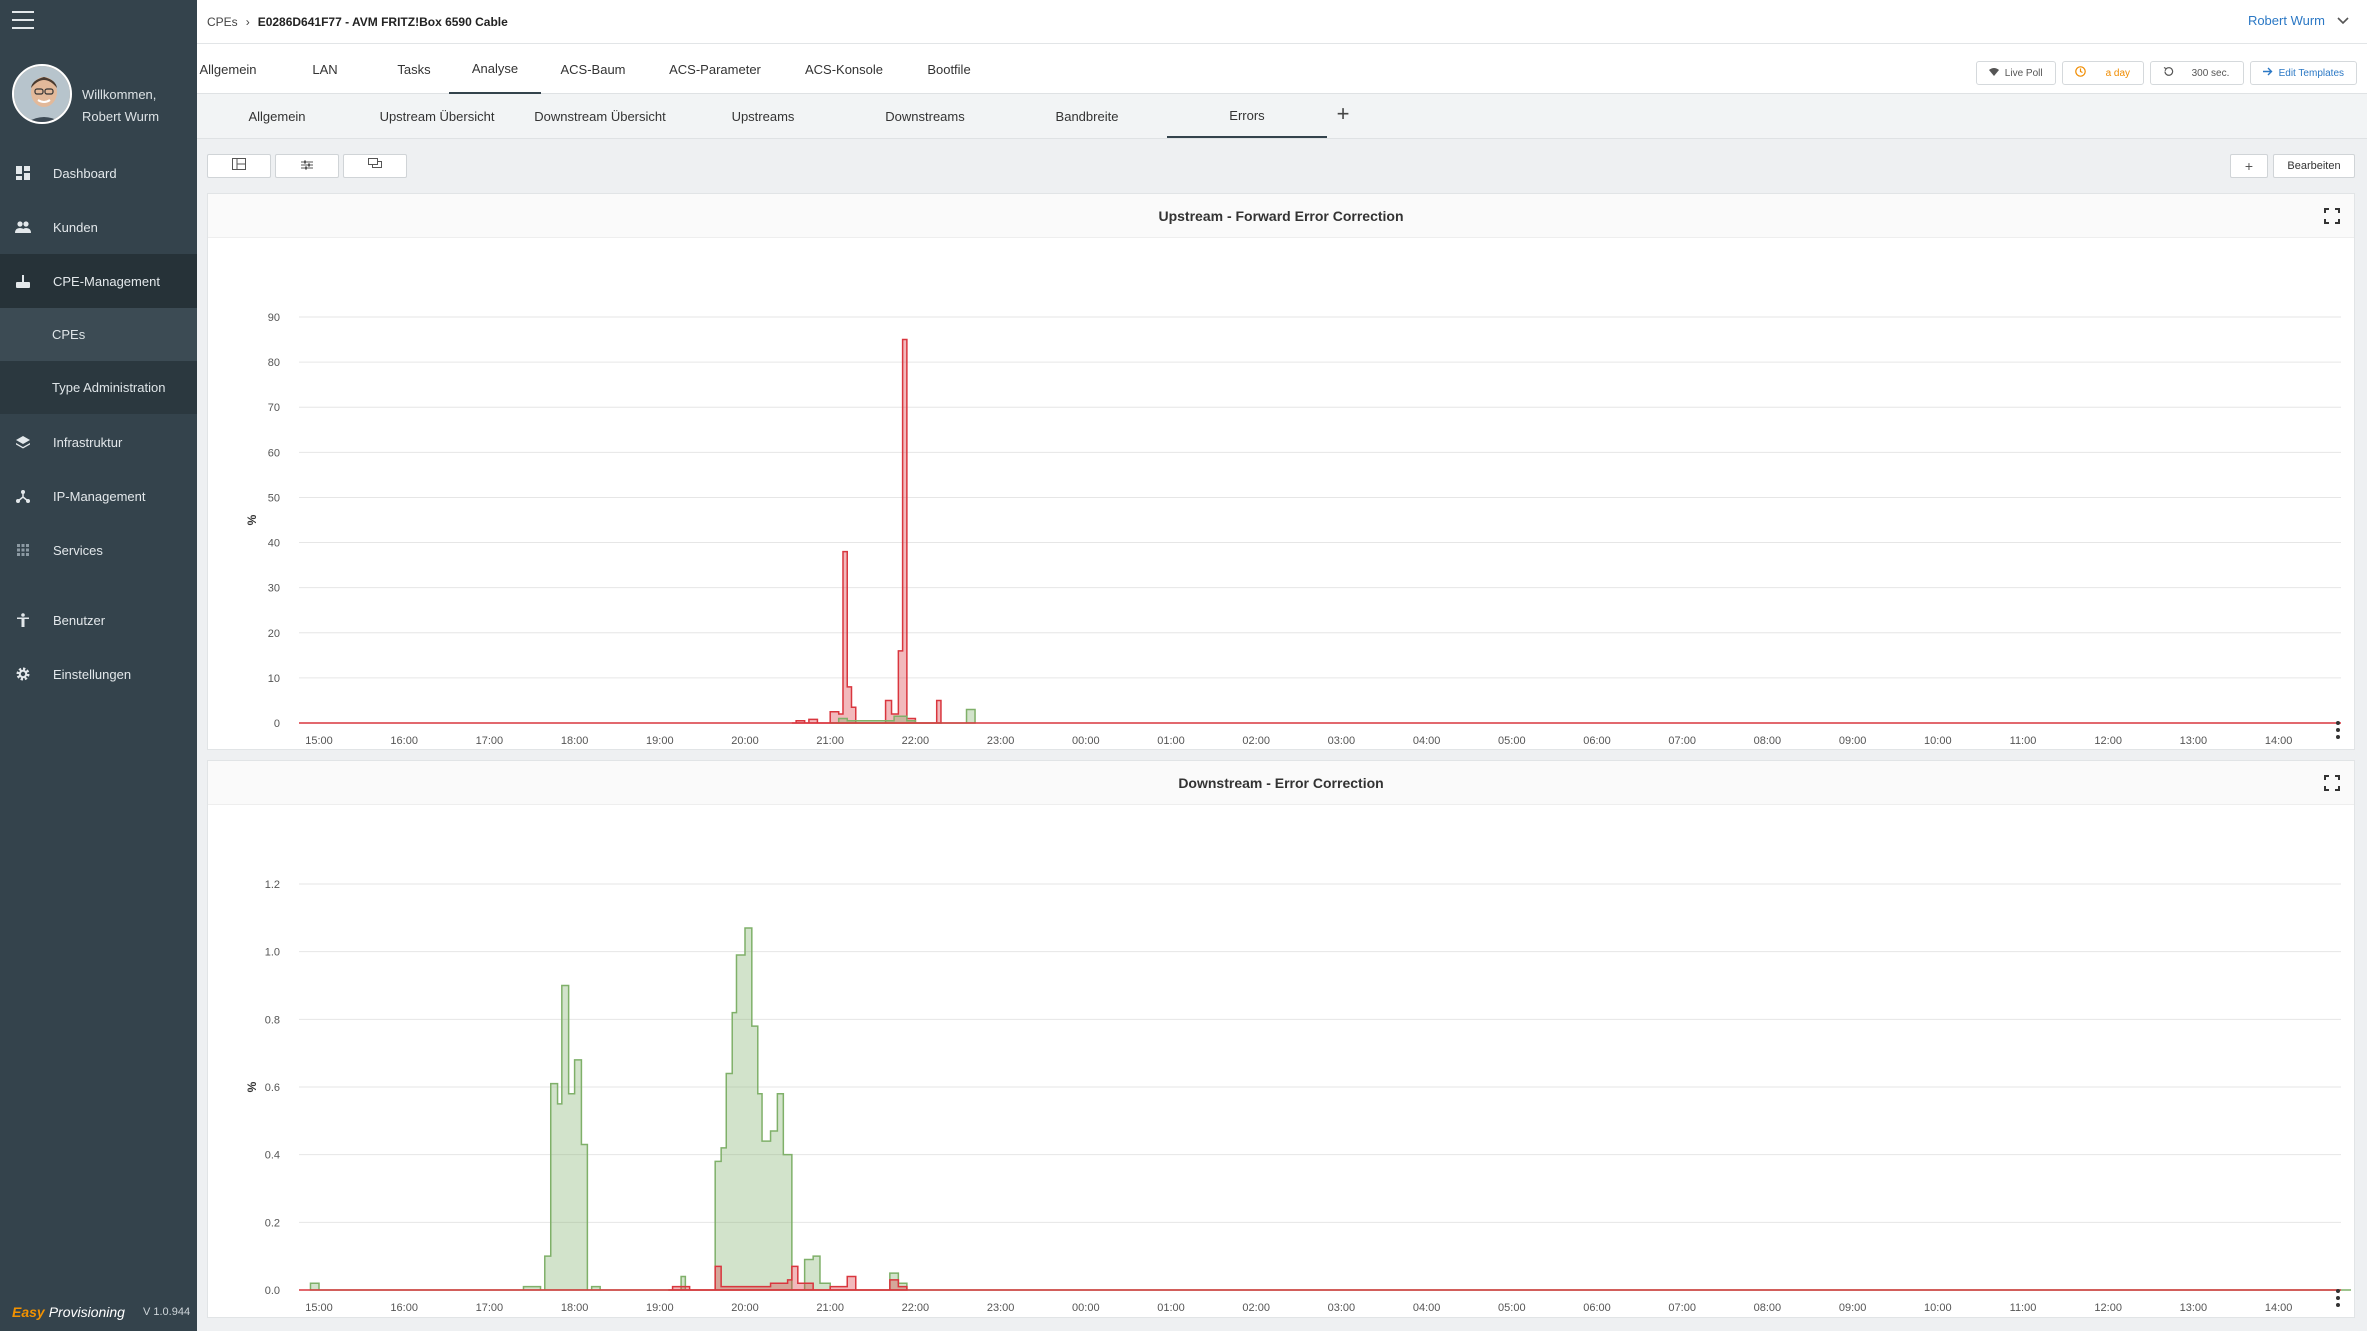 The image size is (2367, 1331). I want to click on sidebar-item-infrastruktur: Infrastruktur, so click(98, 442).